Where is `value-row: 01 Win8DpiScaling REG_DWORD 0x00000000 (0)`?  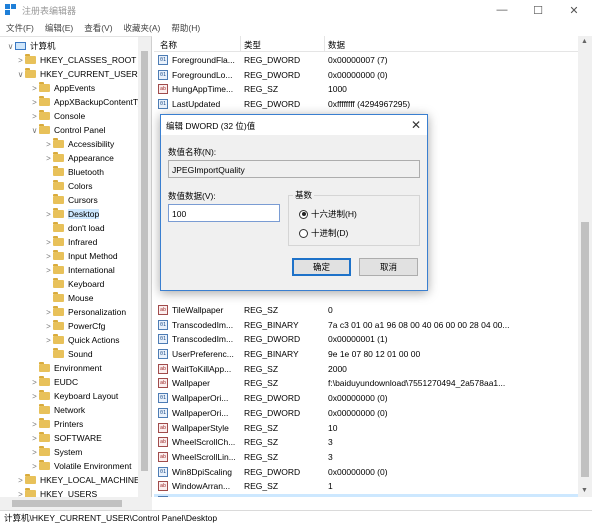 value-row: 01 Win8DpiScaling REG_DWORD 0x00000000 (0) is located at coordinates (366, 472).